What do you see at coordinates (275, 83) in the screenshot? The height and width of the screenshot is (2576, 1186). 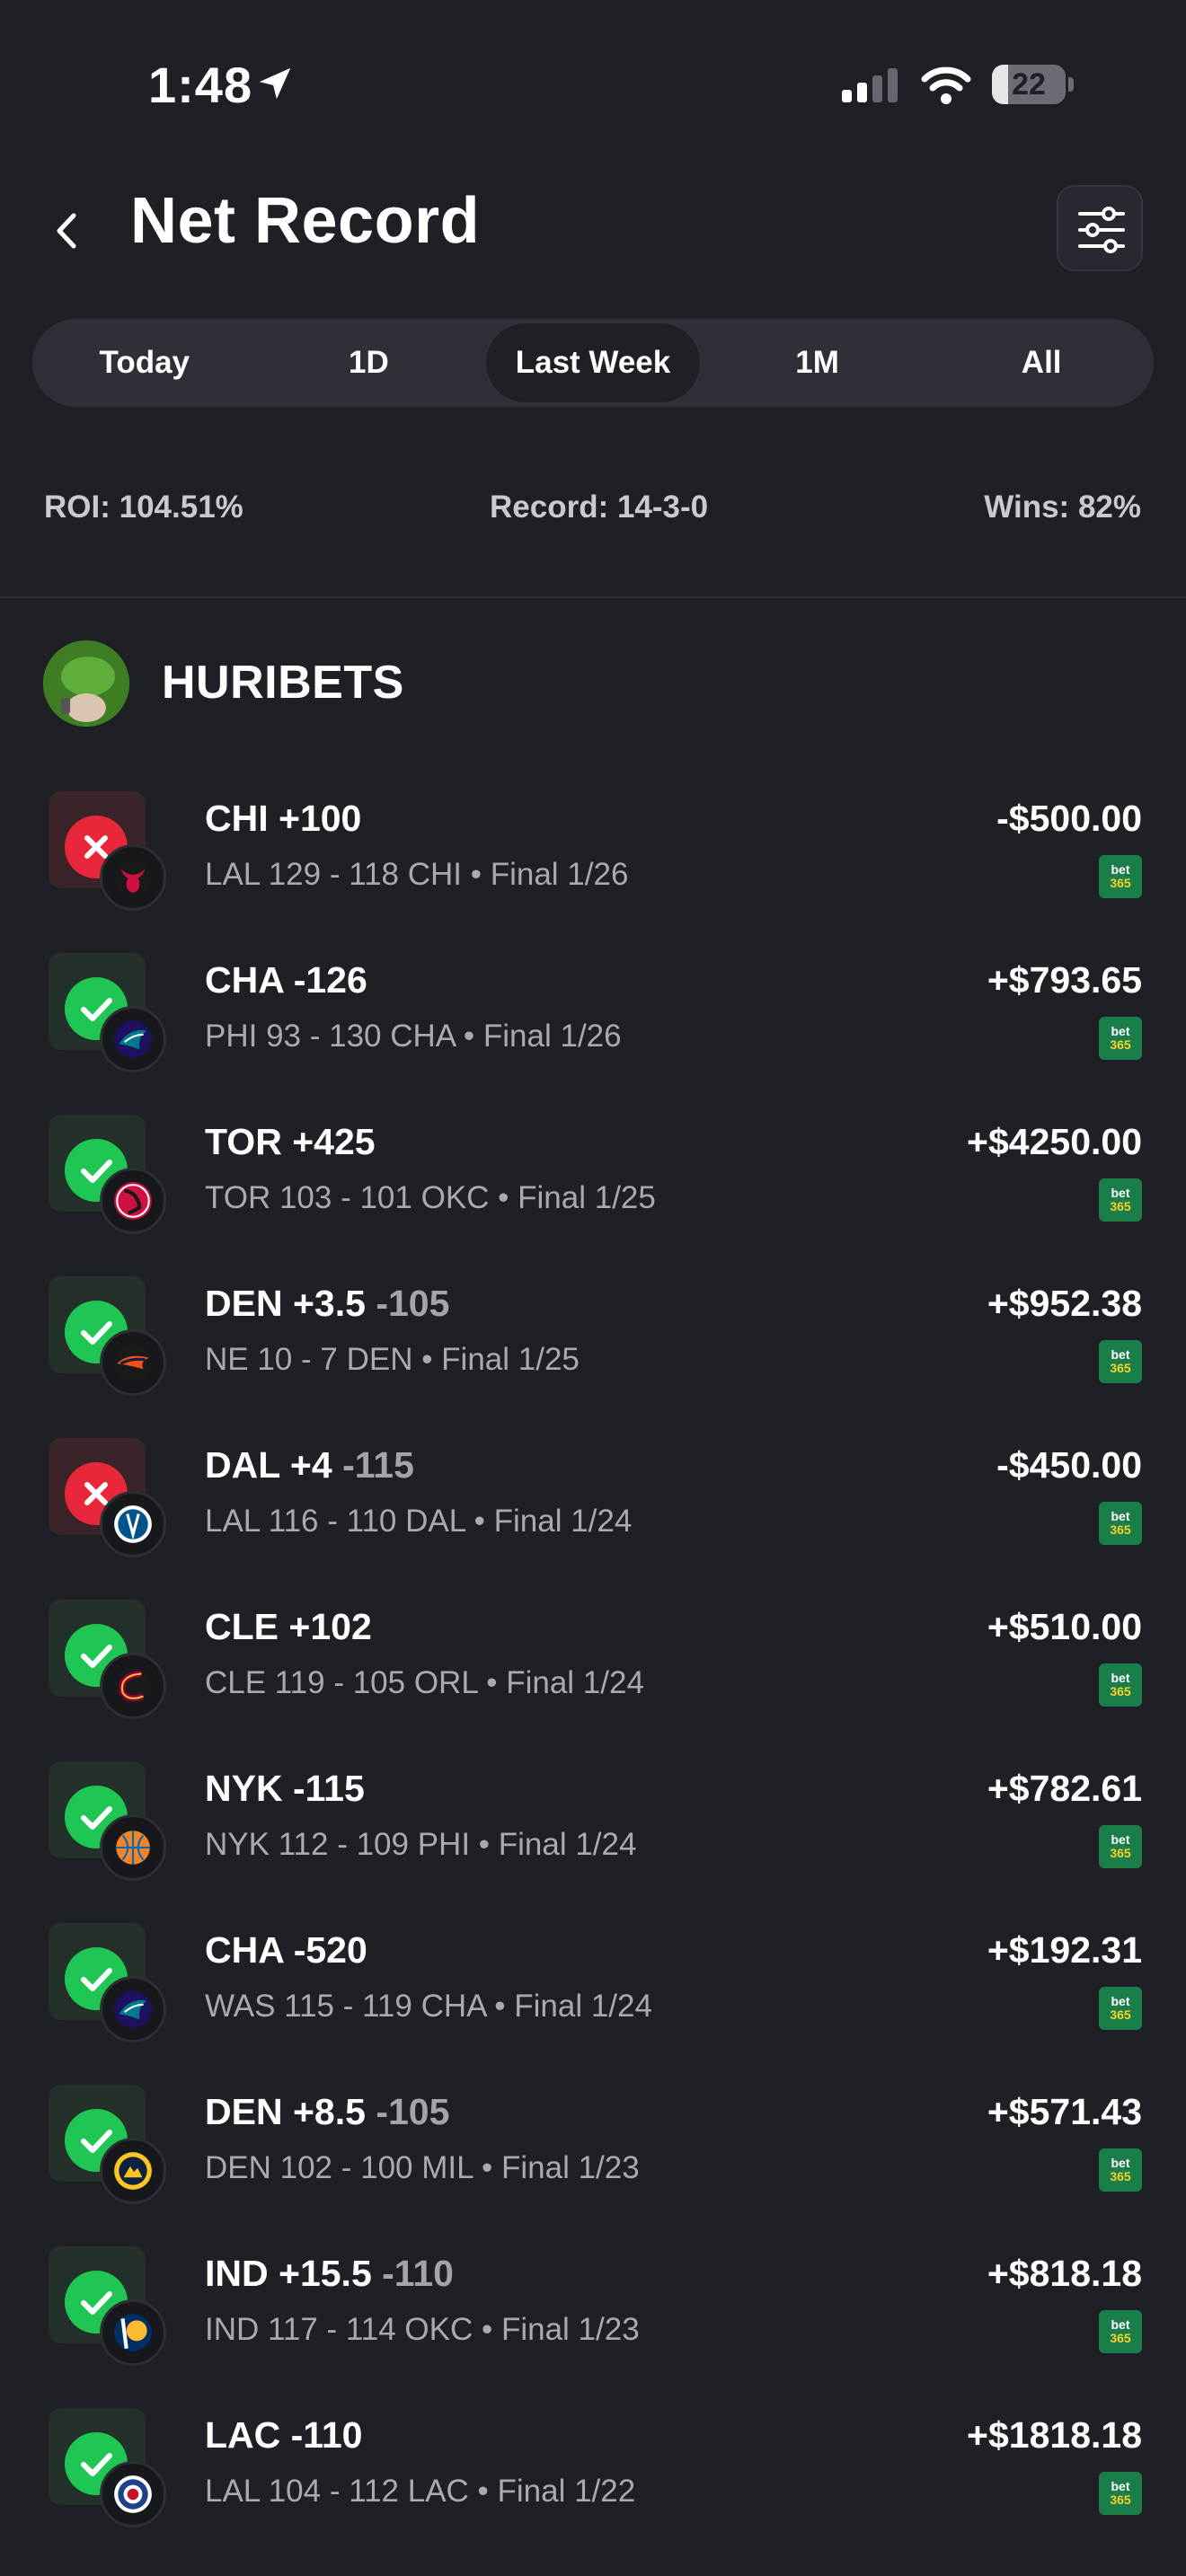 I see `location-arrow-icon` at bounding box center [275, 83].